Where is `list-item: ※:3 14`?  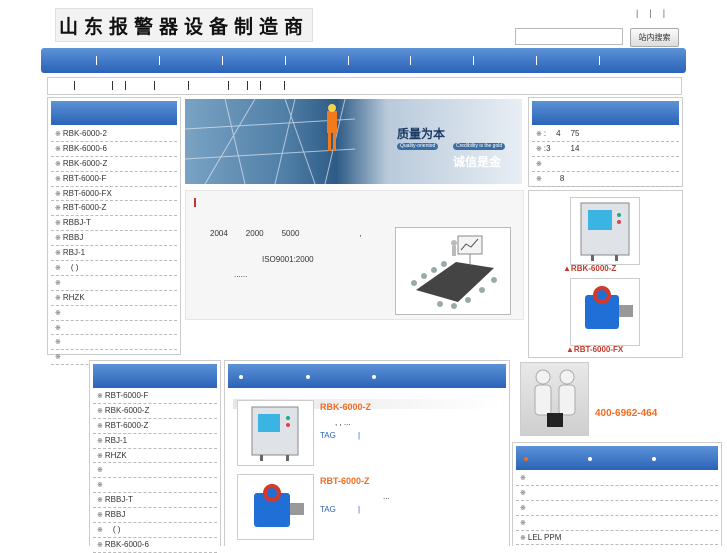
list-item: ※:3 14 is located at coordinates (605, 149).